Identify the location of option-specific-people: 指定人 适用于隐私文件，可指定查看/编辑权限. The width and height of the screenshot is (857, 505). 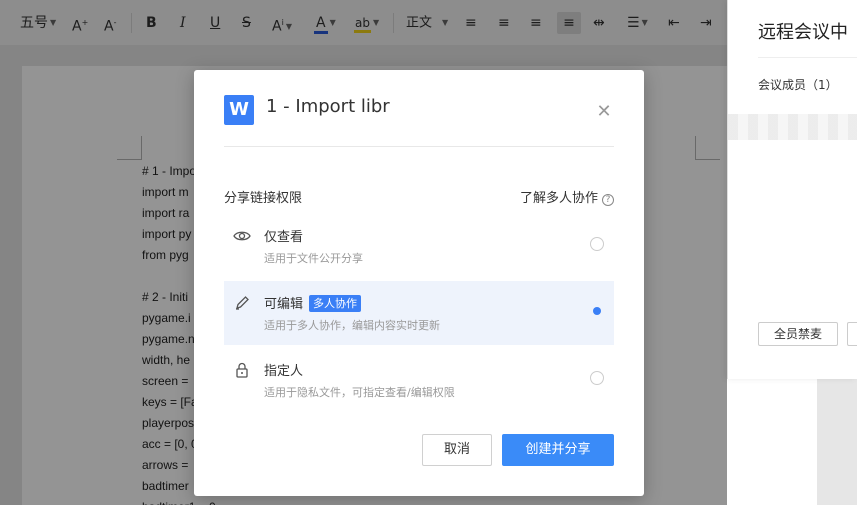
(419, 380).